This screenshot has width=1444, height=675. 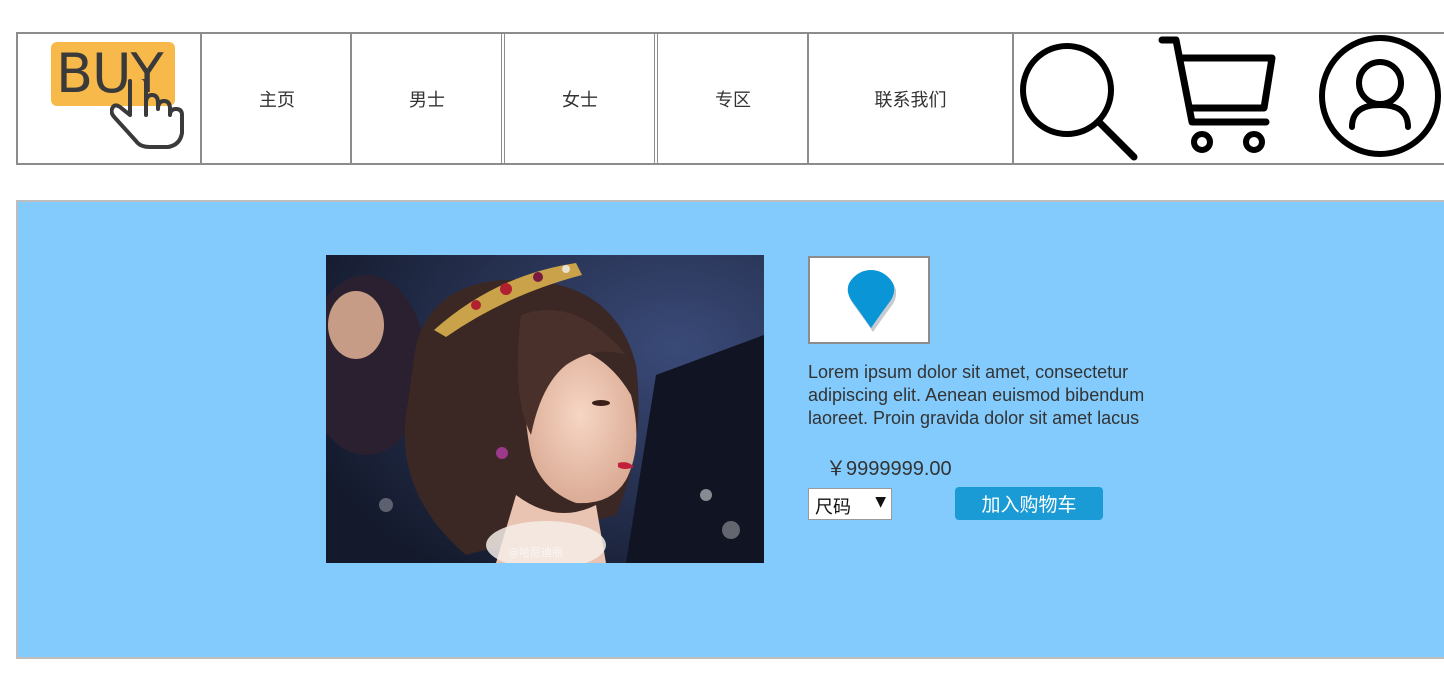 I want to click on nav-item-label: 专区, so click(x=733, y=100).